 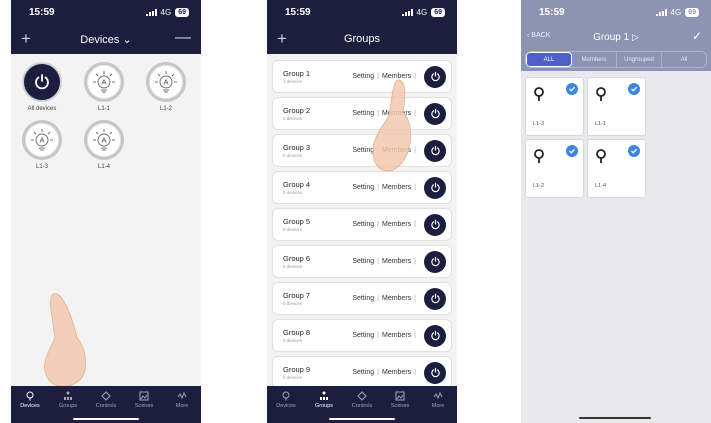 I want to click on battery-icon: 69, so click(x=438, y=12).